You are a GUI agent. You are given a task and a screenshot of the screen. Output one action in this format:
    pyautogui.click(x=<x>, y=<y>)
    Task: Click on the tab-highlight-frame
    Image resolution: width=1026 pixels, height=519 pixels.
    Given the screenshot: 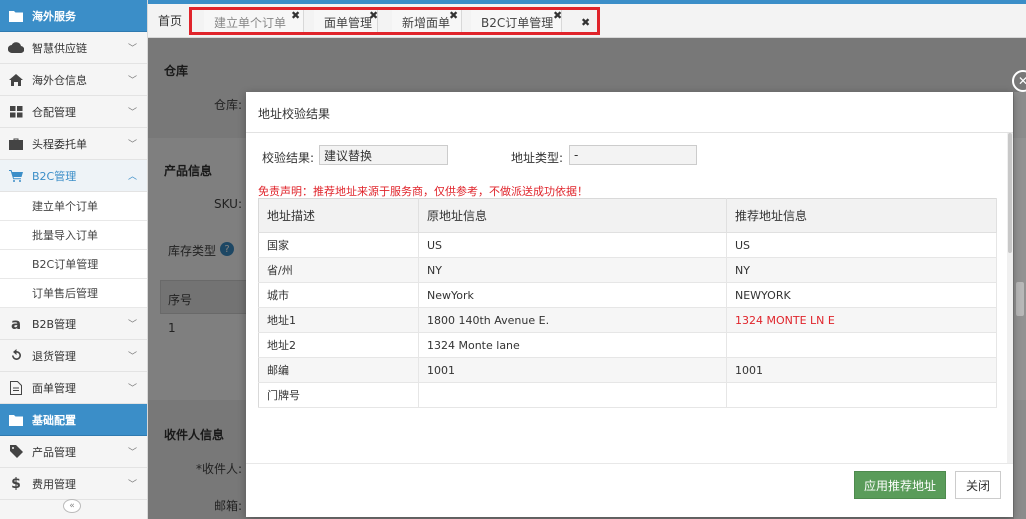 What is the action you would take?
    pyautogui.click(x=394, y=21)
    